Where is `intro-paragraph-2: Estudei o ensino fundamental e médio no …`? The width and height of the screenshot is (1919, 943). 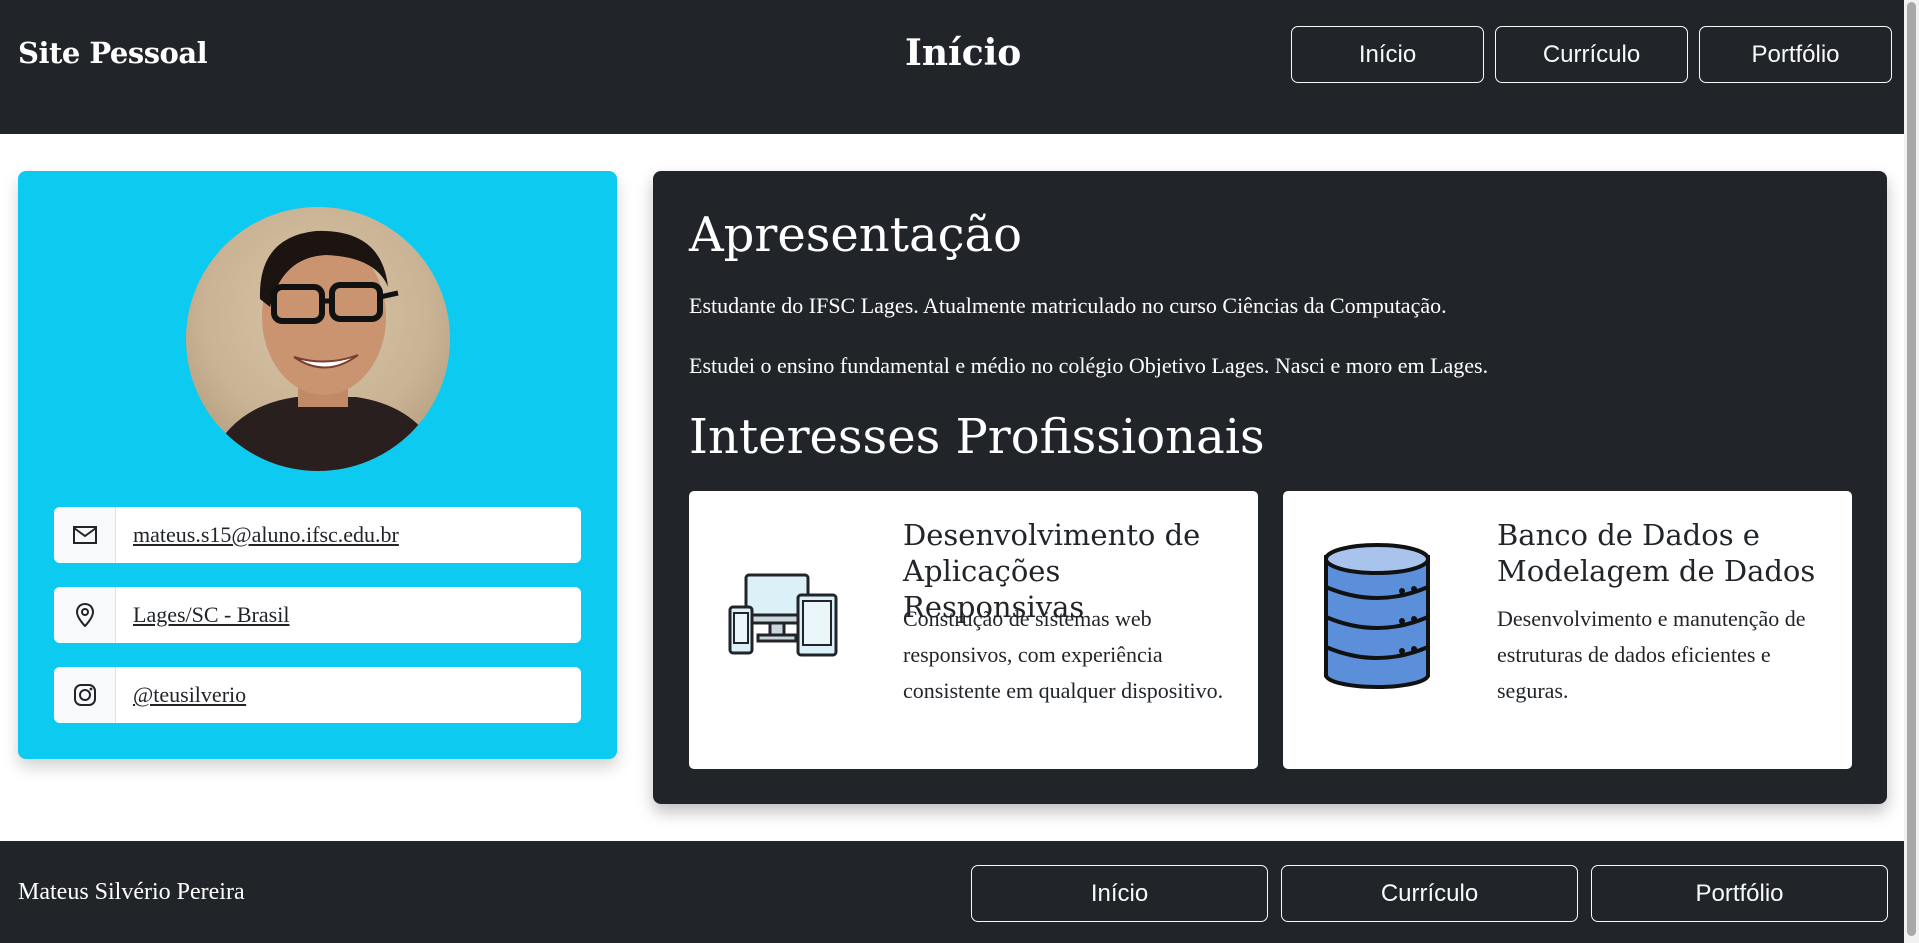 intro-paragraph-2: Estudei o ensino fundamental e médio no … is located at coordinates (1089, 365).